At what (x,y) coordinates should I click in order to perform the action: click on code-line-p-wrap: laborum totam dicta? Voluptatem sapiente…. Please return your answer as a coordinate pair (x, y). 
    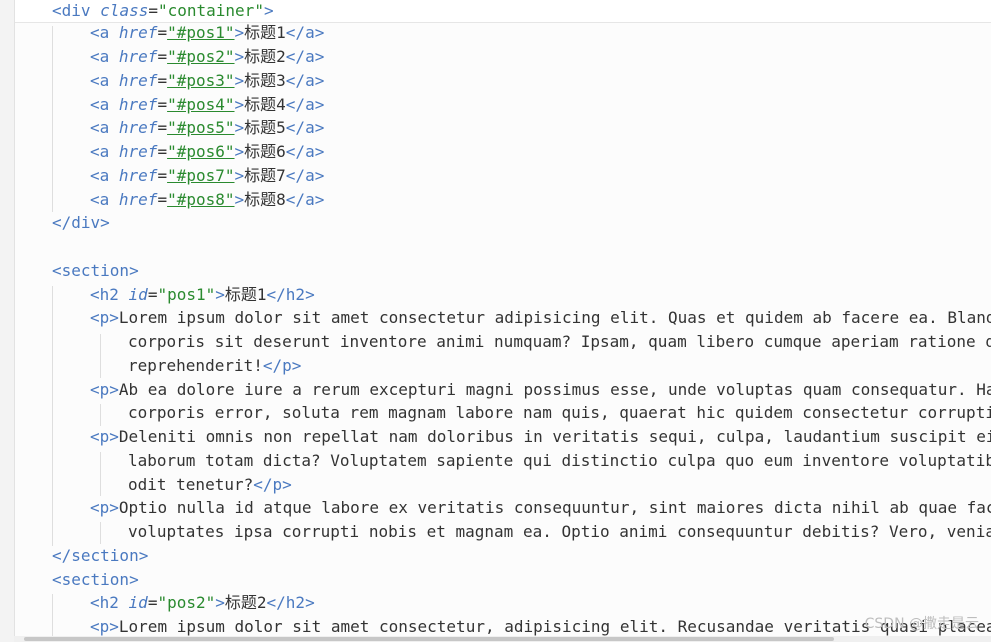
    Looking at the image, I should click on (559, 461).